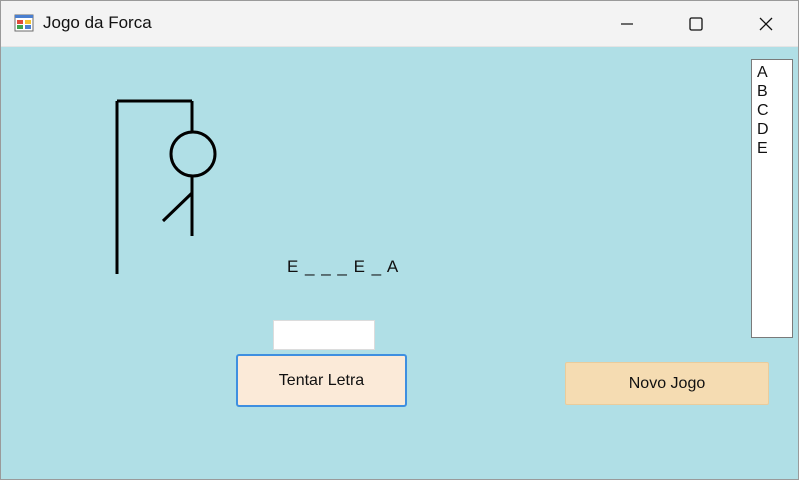  Describe the element at coordinates (24, 23) in the screenshot. I see `app-form-icon` at that location.